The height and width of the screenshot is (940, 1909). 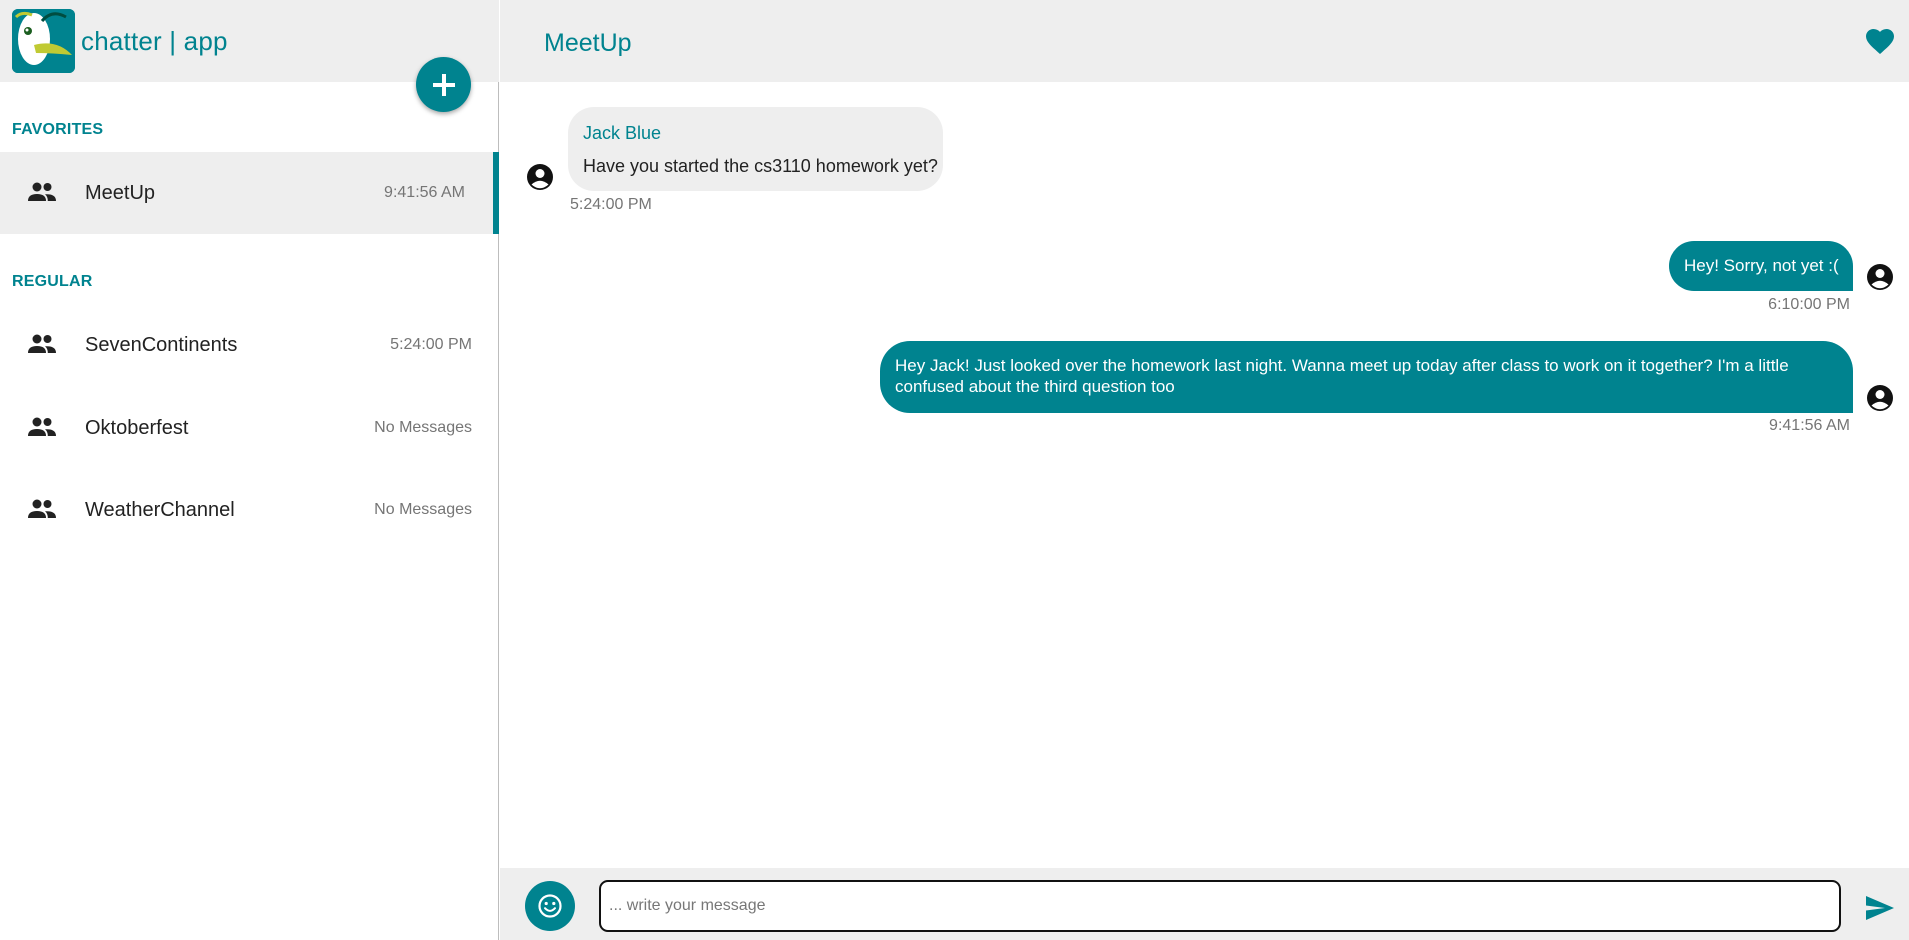 I want to click on regular-section-label: REGULAR, so click(x=52, y=281).